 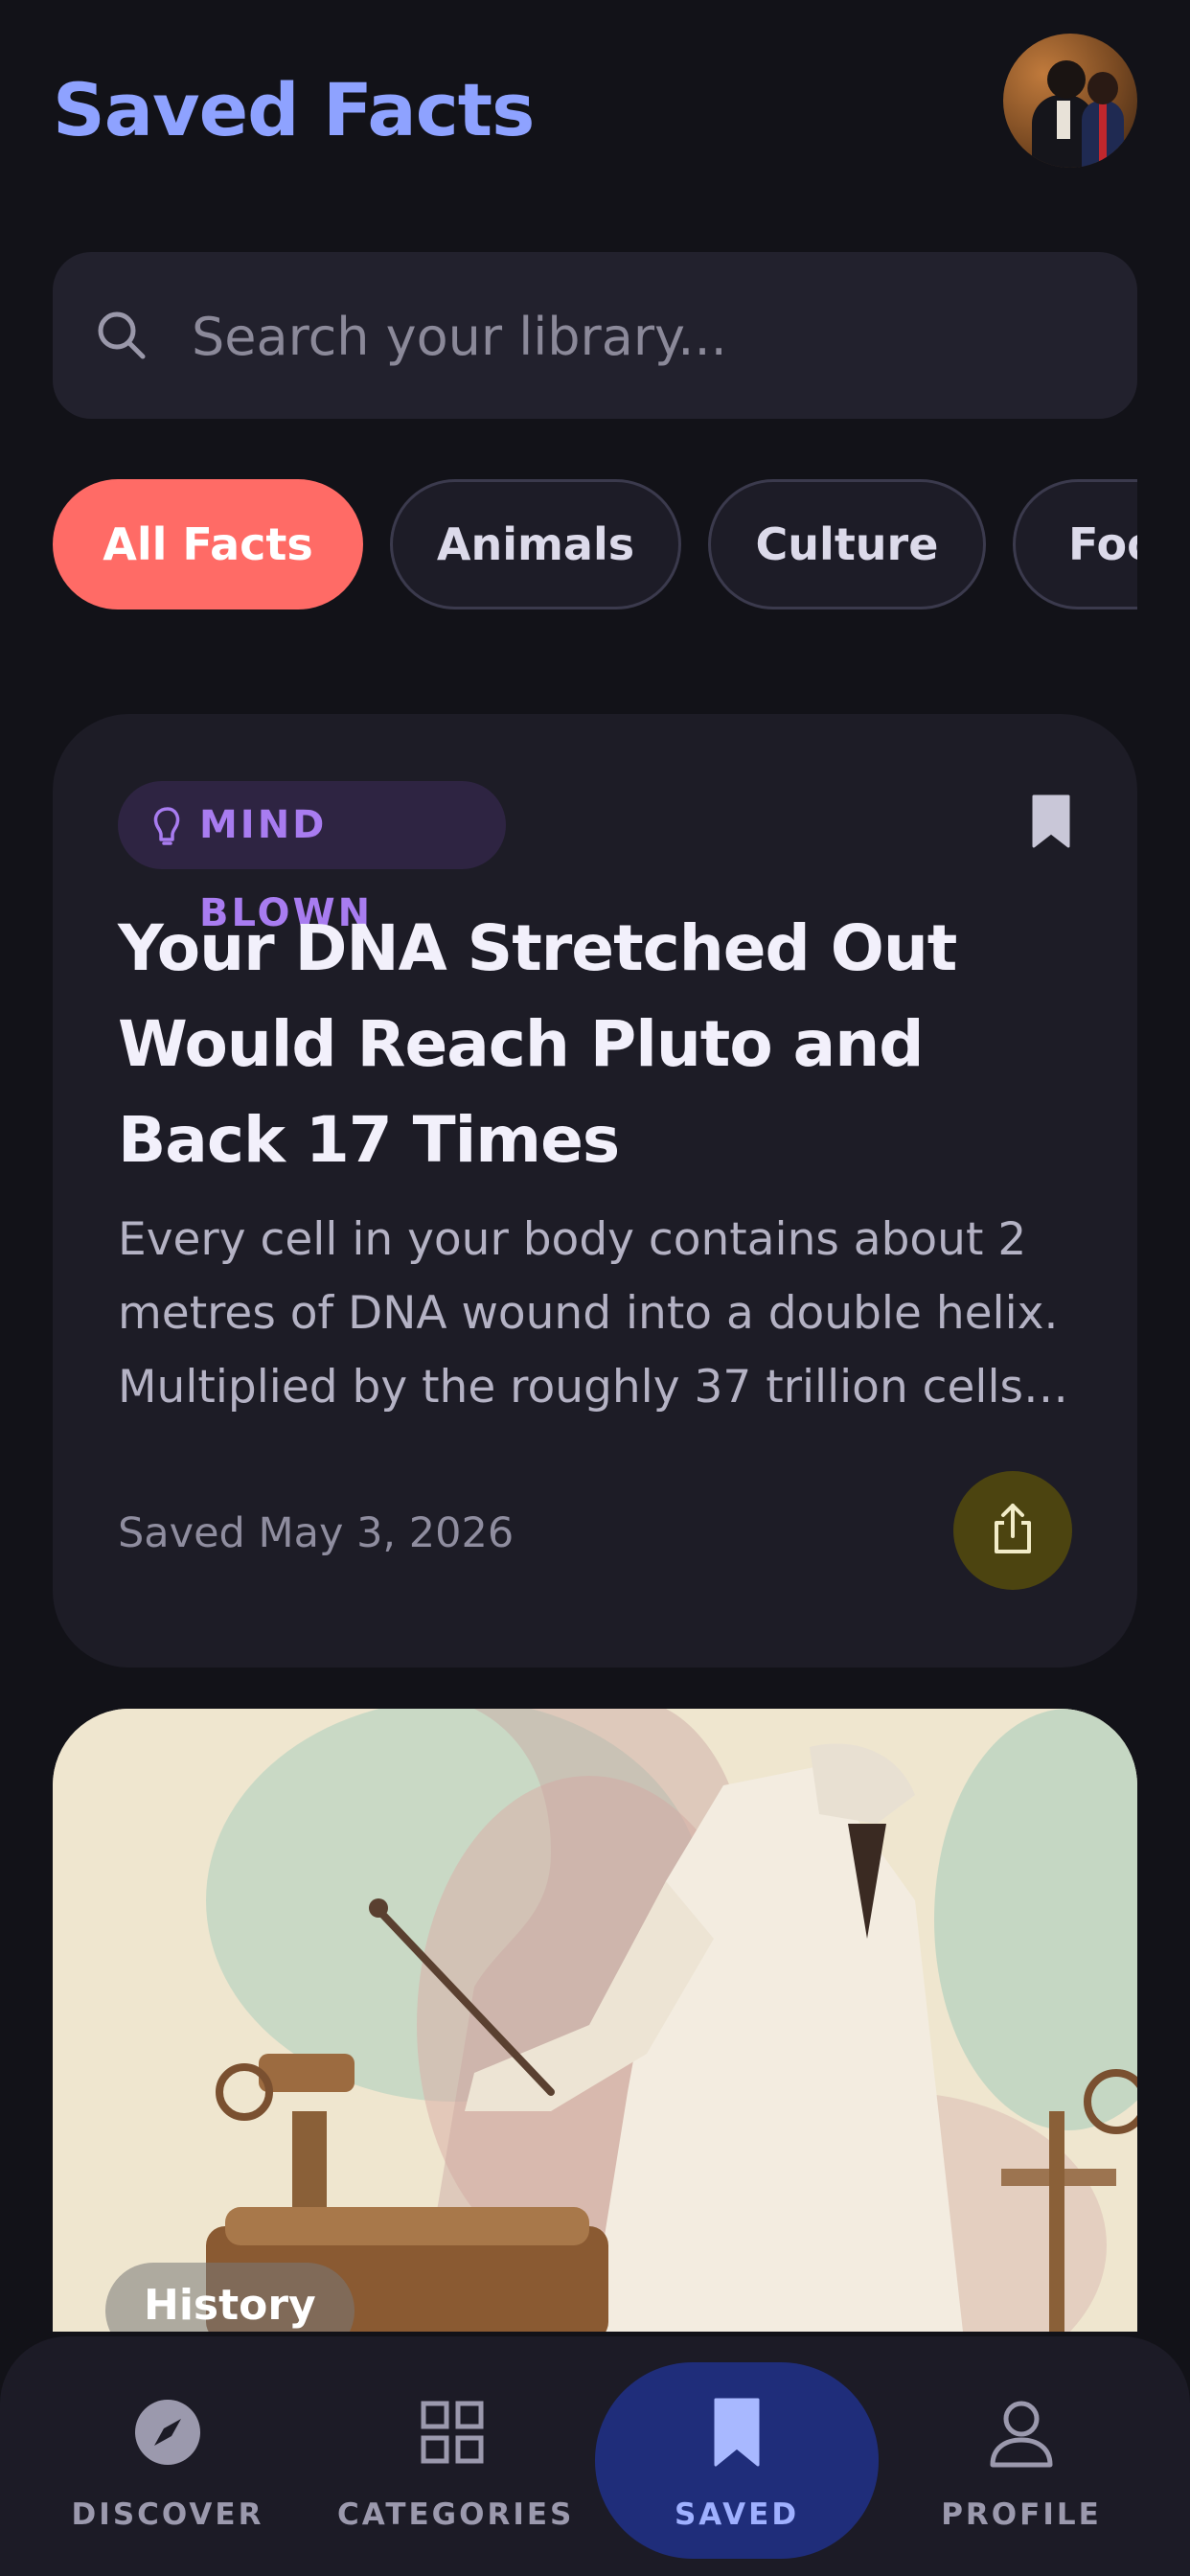 I want to click on share-button, so click(x=1013, y=1530).